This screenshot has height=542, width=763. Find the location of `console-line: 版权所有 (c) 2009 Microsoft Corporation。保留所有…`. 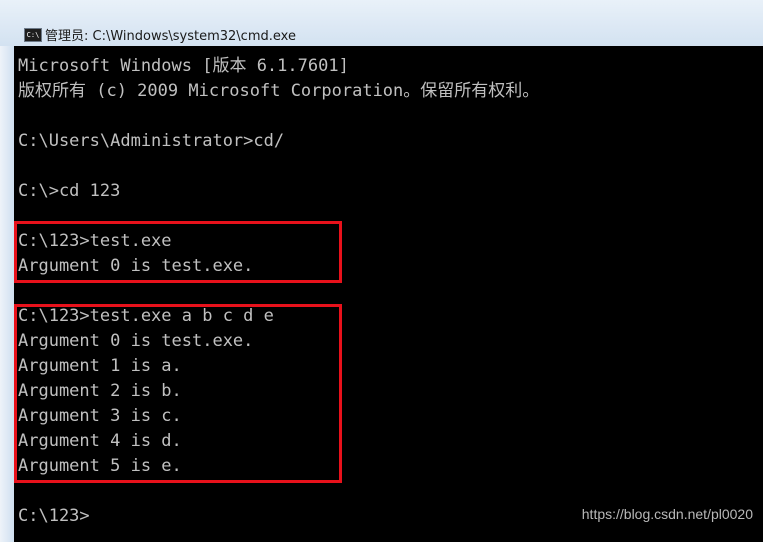

console-line: 版权所有 (c) 2009 Microsoft Corporation。保留所有… is located at coordinates (279, 91).